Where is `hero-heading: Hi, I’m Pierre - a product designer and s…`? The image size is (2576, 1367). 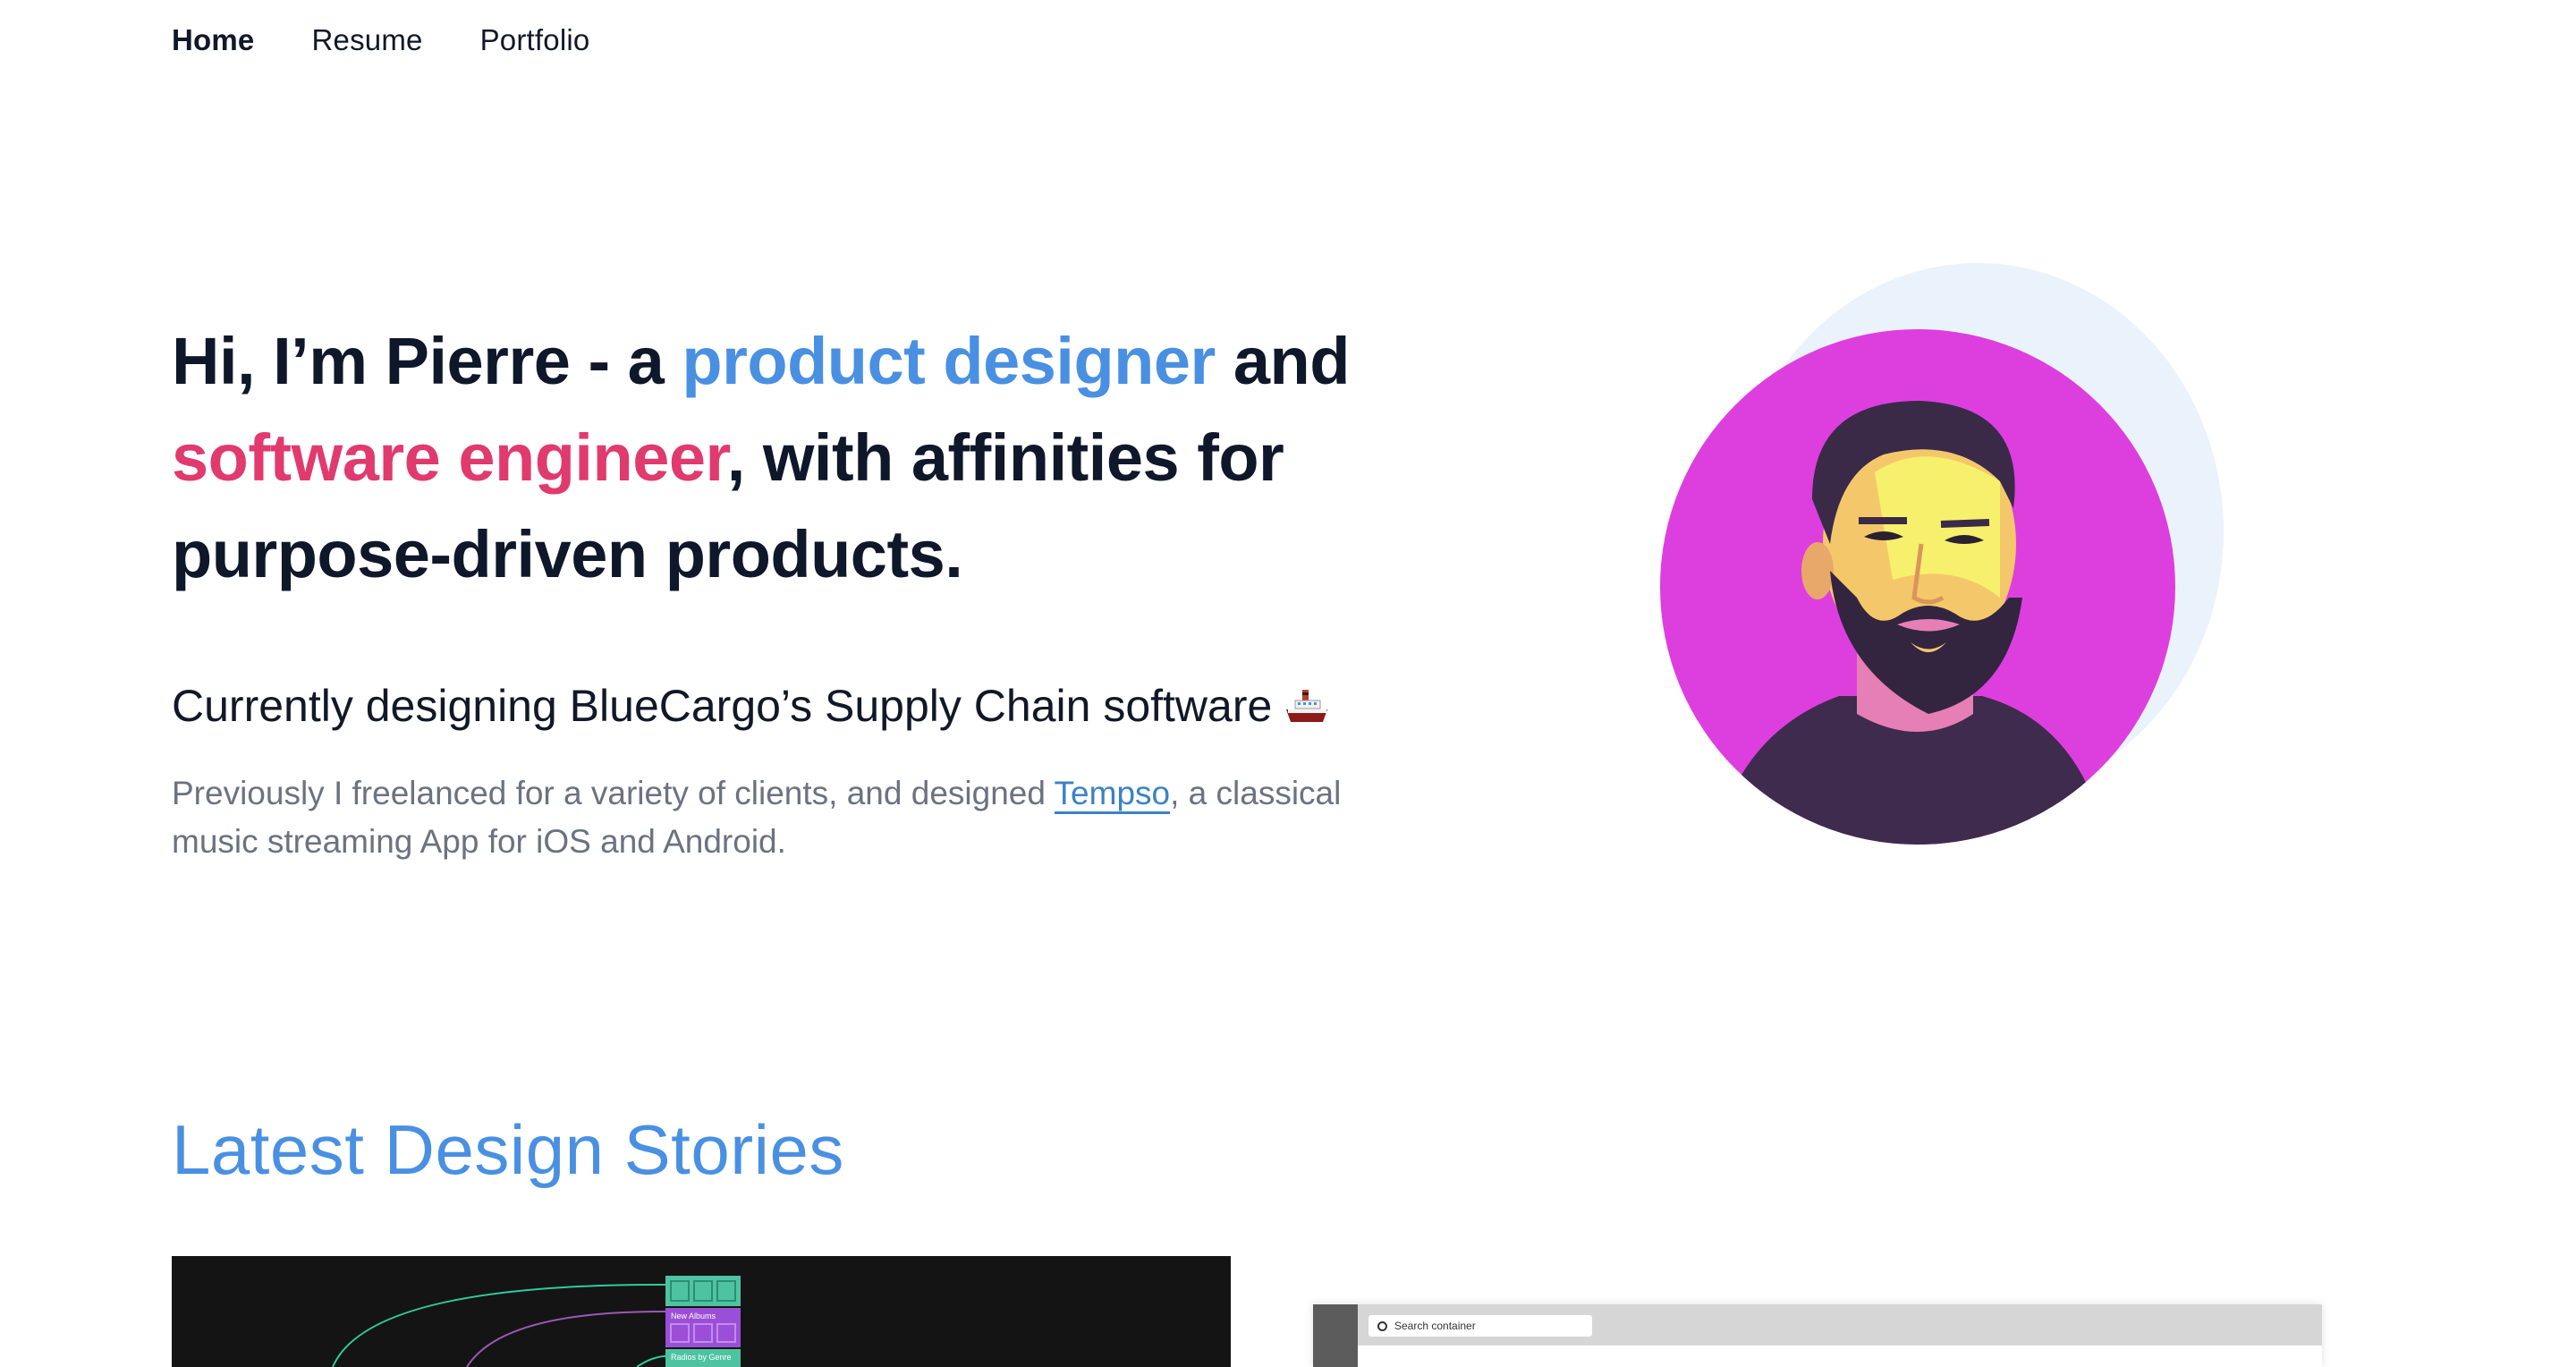 hero-heading: Hi, I’m Pierre - a product designer and s… is located at coordinates (780, 458).